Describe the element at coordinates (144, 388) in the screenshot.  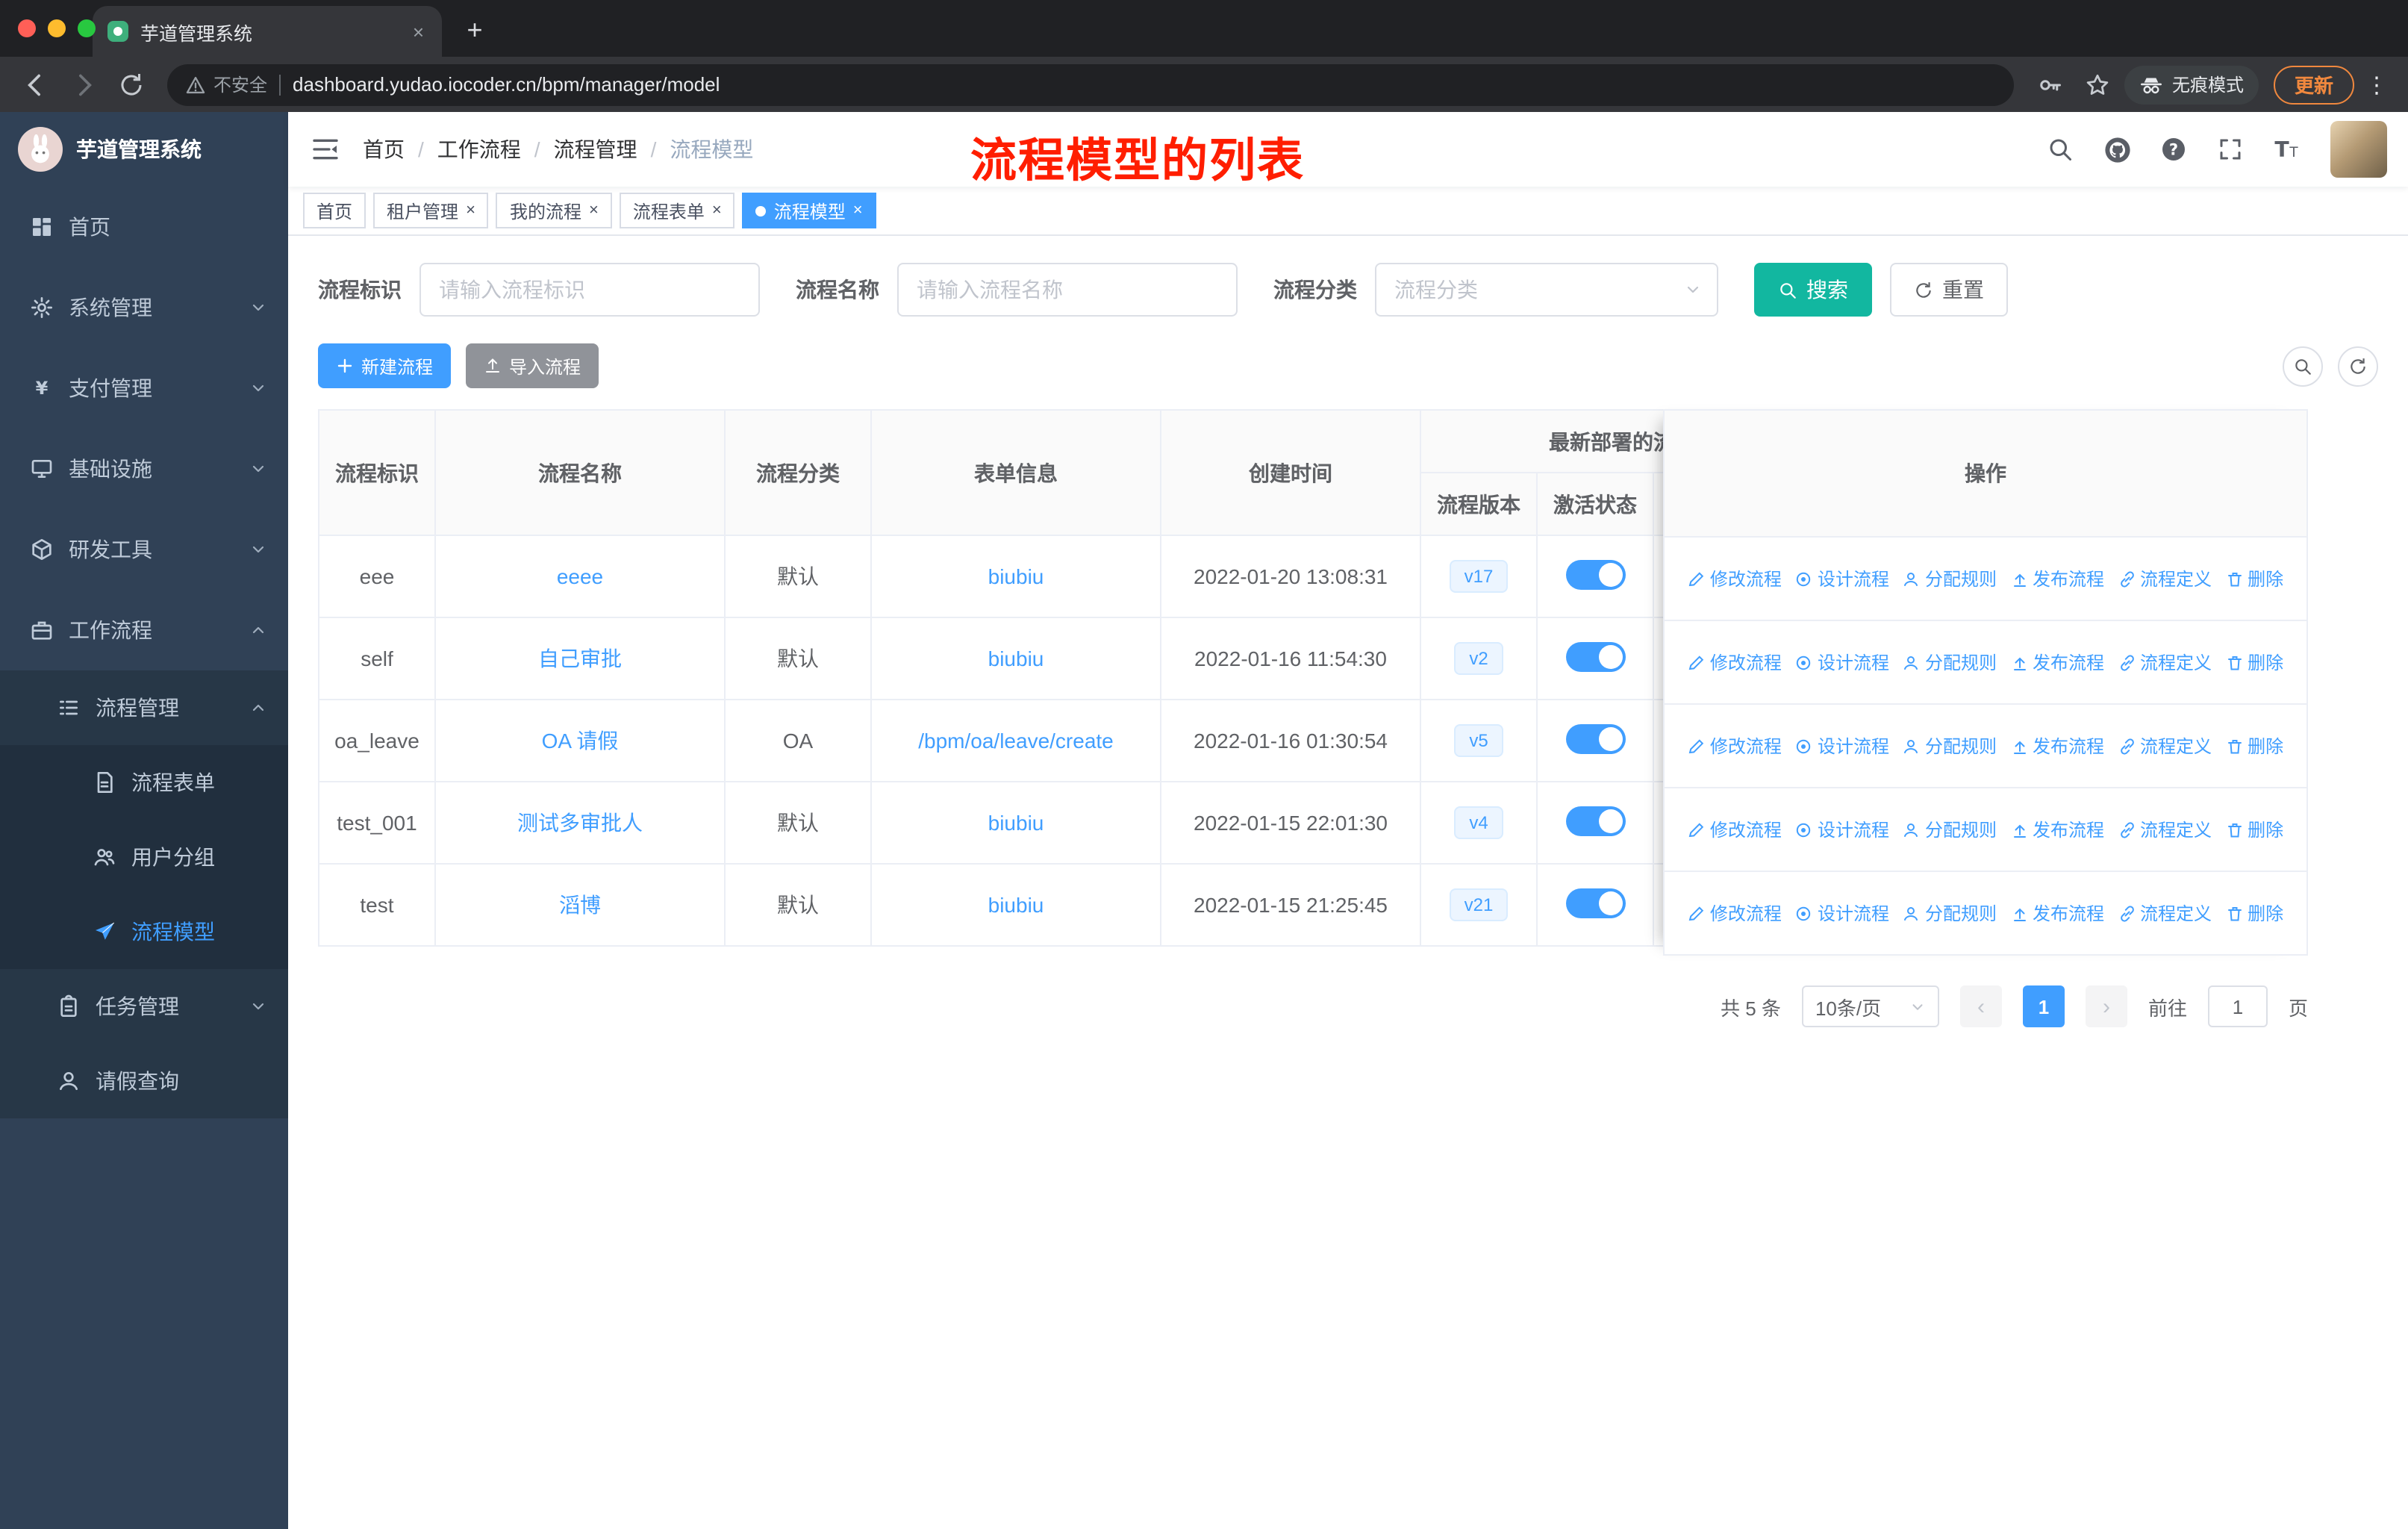
I see `sidebar-item-payment: 支付管理` at that location.